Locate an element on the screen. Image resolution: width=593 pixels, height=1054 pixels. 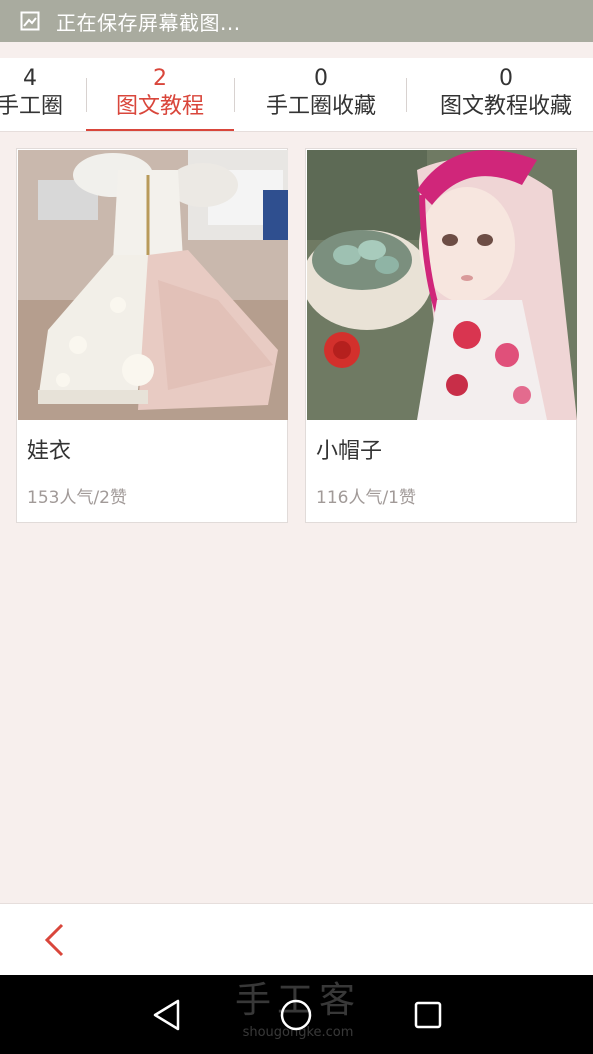
card-stats: 116人气/1赞 is located at coordinates (366, 498).